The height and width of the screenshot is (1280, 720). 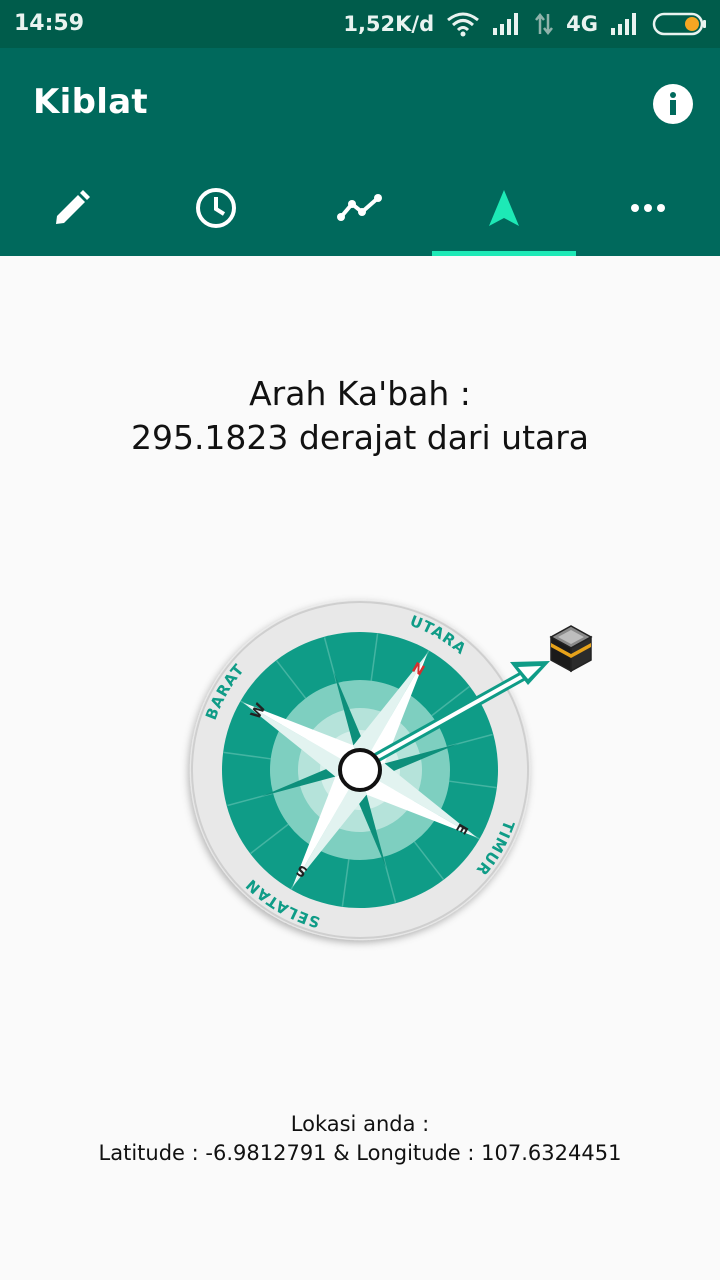 What do you see at coordinates (360, 393) in the screenshot?
I see `qibla-label: Arah Ka'bah :` at bounding box center [360, 393].